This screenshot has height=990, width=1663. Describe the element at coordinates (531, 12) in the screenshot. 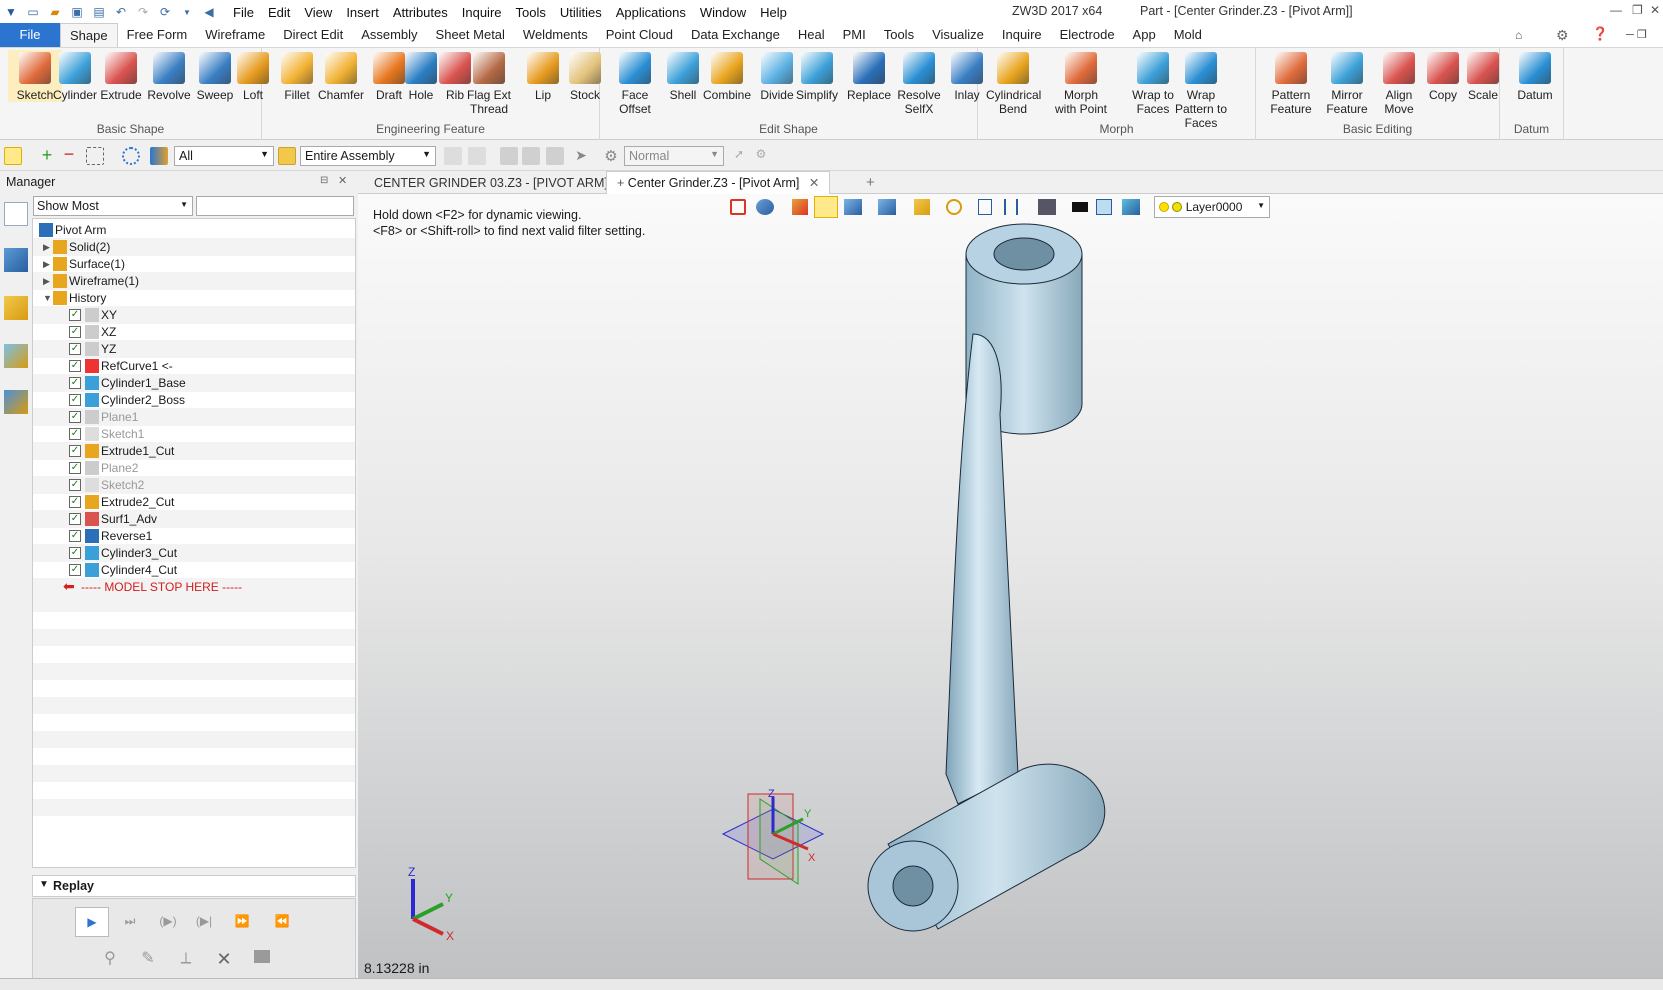

I see `menu-tools: Tools` at that location.